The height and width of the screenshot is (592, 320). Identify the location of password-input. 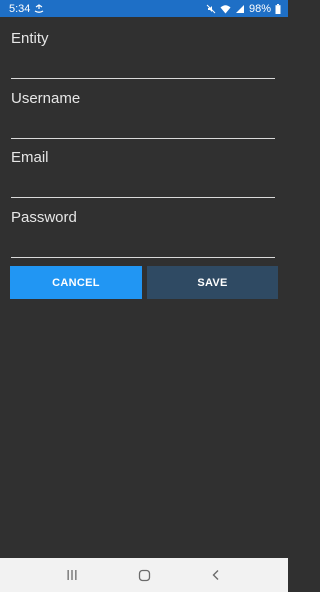
(143, 244).